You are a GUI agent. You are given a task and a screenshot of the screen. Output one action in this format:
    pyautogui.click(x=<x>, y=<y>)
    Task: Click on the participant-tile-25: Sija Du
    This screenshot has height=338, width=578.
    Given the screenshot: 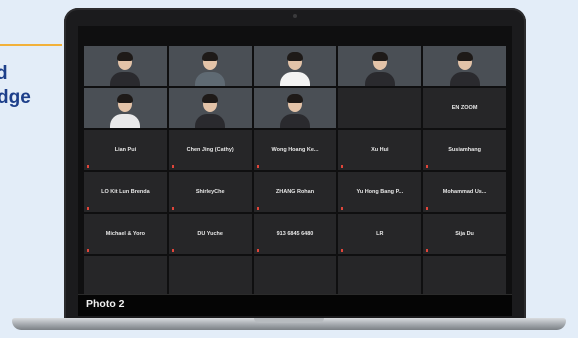 What is the action you would take?
    pyautogui.click(x=464, y=234)
    